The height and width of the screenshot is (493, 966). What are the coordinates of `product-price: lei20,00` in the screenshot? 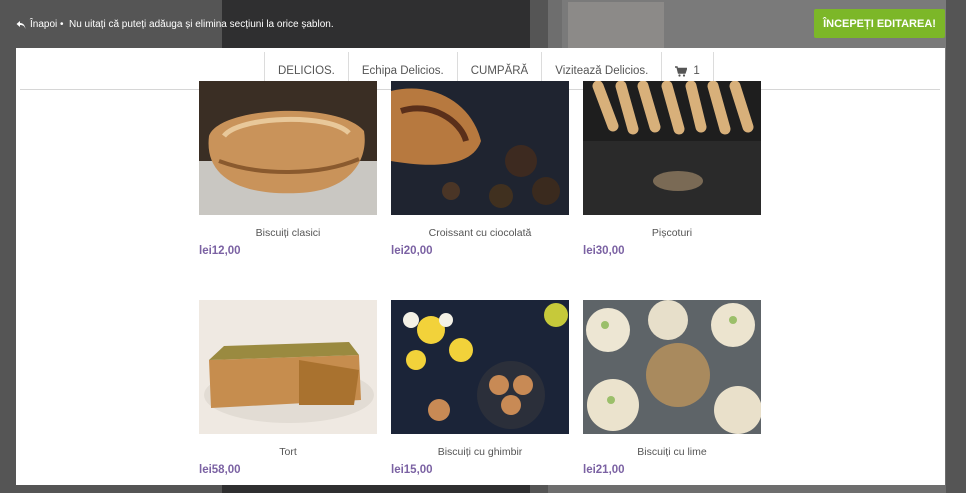 It's located at (412, 251).